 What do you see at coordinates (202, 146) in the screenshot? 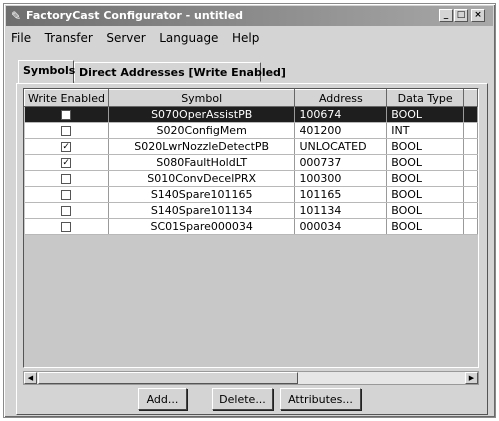
I see `symbol-cell: S020LwrNozzleDetectPB` at bounding box center [202, 146].